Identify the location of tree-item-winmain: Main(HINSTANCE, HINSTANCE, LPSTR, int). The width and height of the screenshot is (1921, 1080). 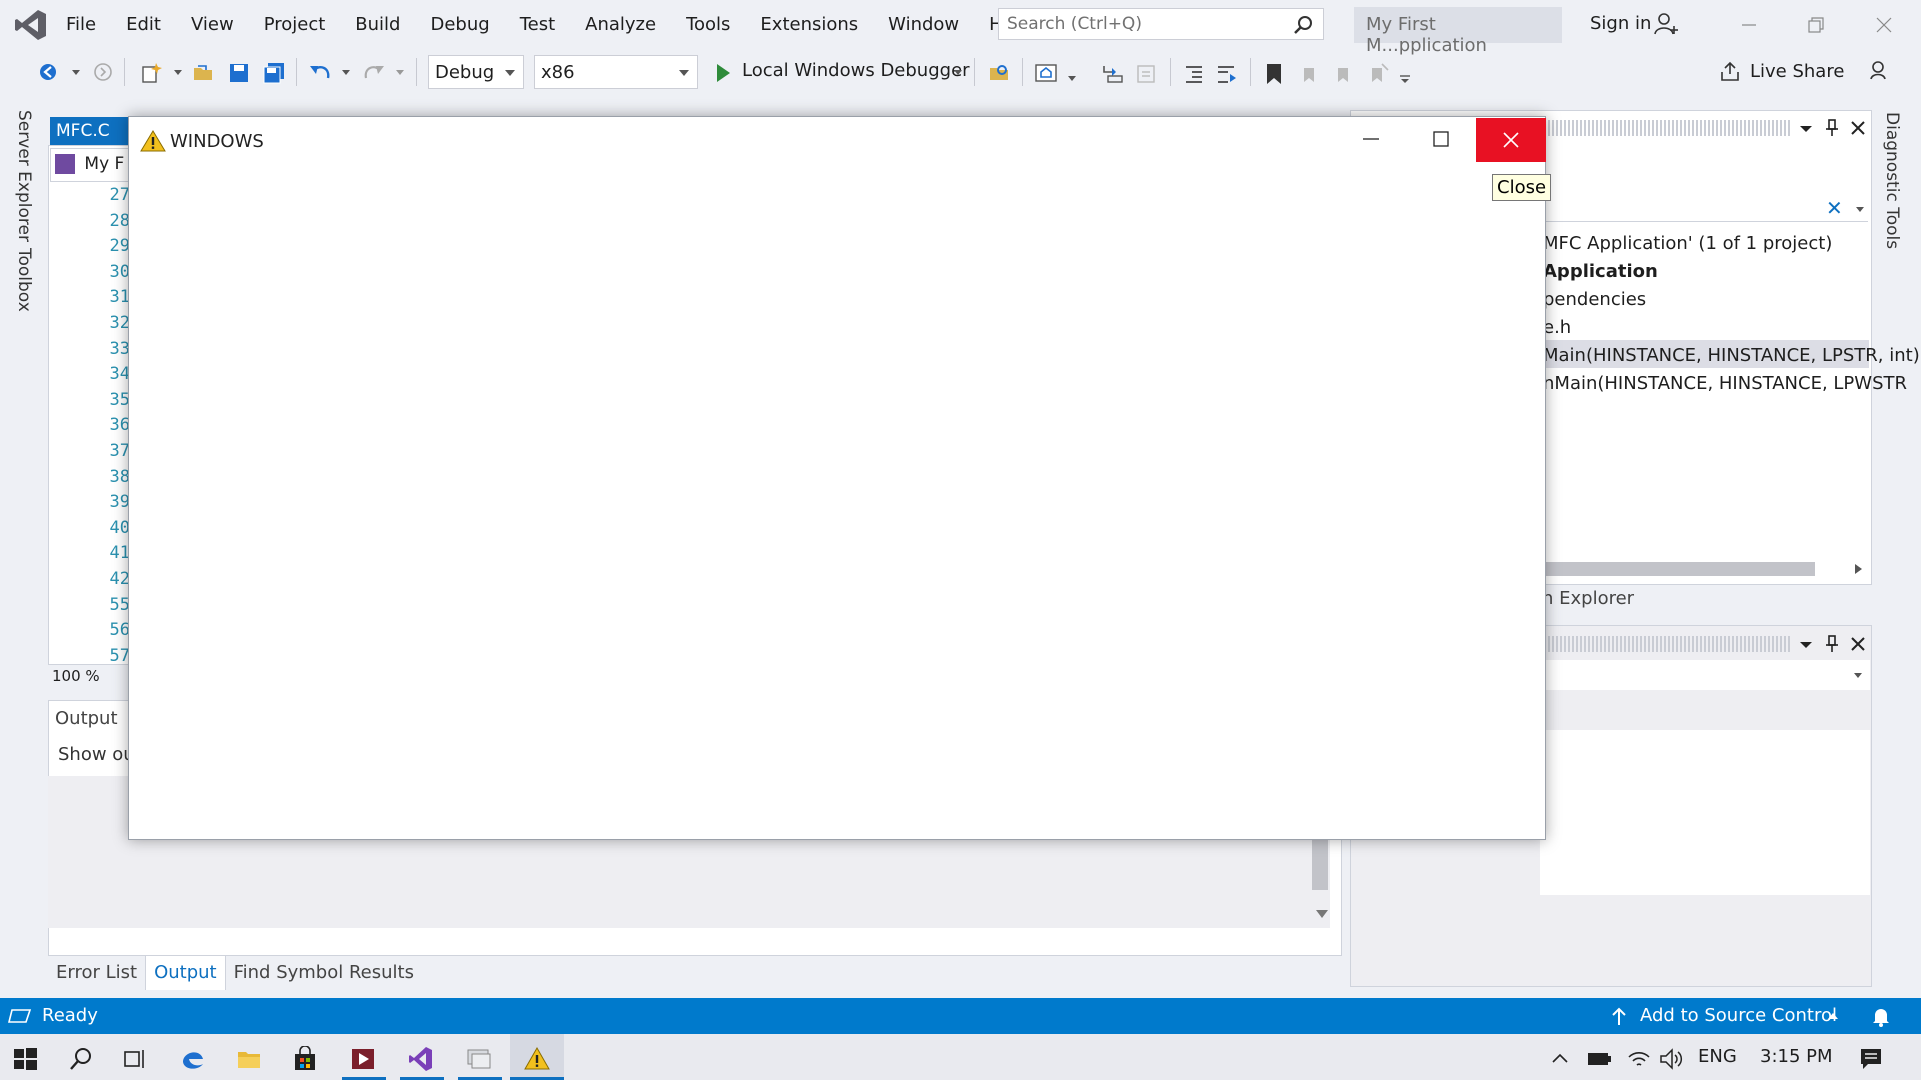
(1731, 355).